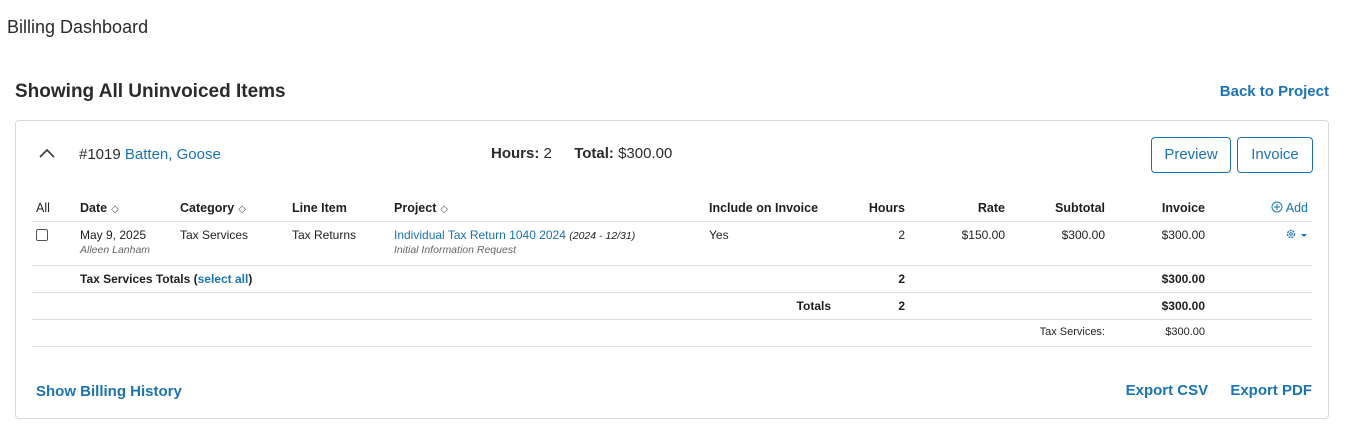  I want to click on preview-button: Preview, so click(1191, 155).